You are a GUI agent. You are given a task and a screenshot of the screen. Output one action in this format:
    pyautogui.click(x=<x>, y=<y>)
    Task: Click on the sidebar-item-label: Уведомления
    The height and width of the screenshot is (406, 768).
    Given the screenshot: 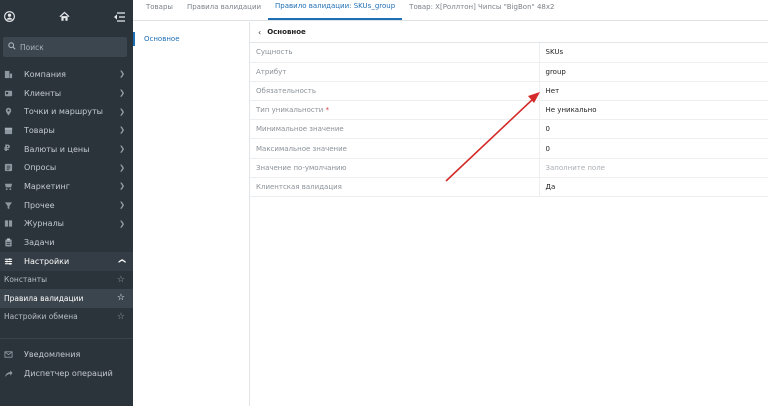 What is the action you would take?
    pyautogui.click(x=52, y=354)
    